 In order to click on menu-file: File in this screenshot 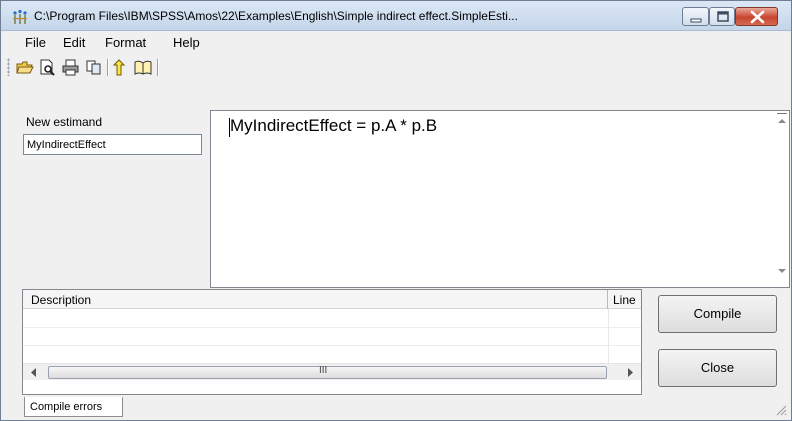, I will do `click(35, 42)`.